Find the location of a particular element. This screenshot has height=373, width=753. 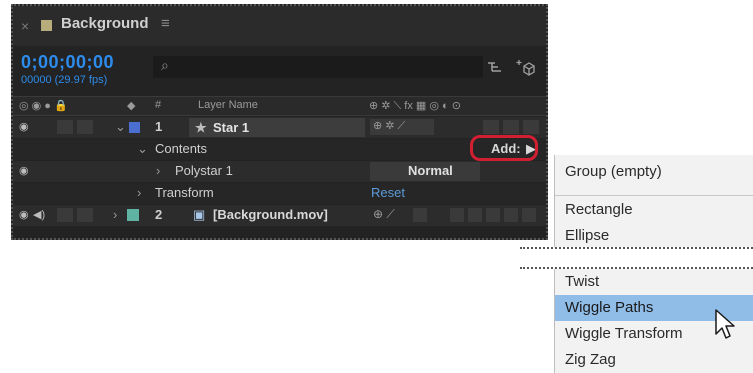

panel-tab-bar: × Background ≡ is located at coordinates (279, 26).